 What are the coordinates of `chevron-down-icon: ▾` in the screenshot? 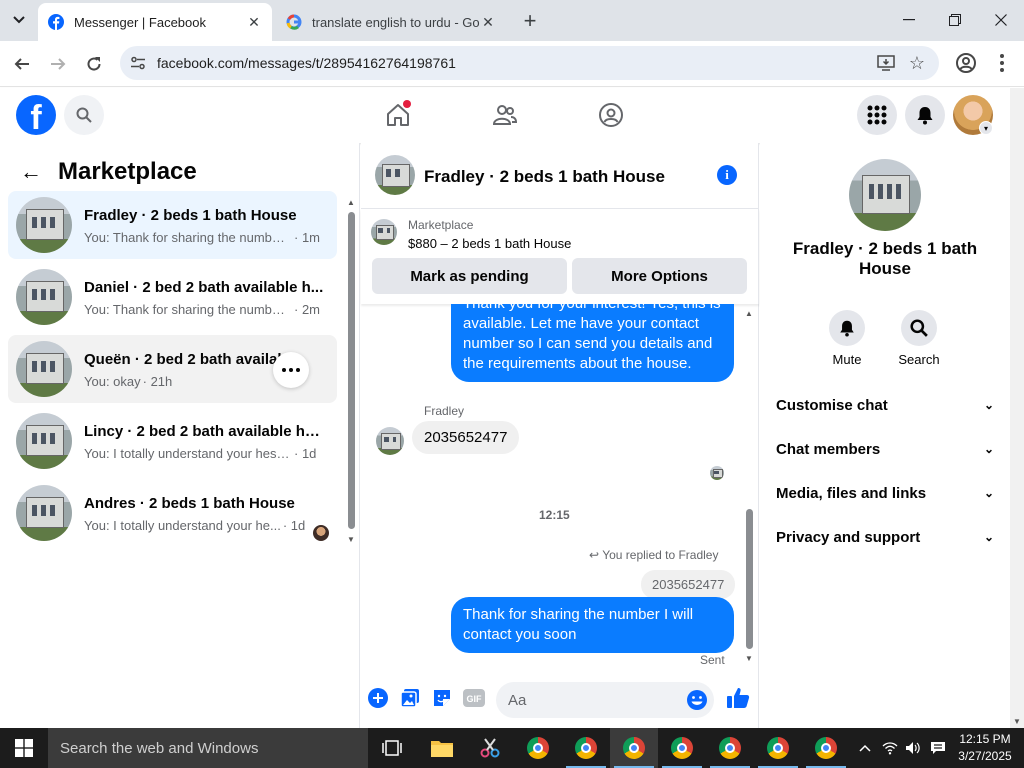 It's located at (986, 128).